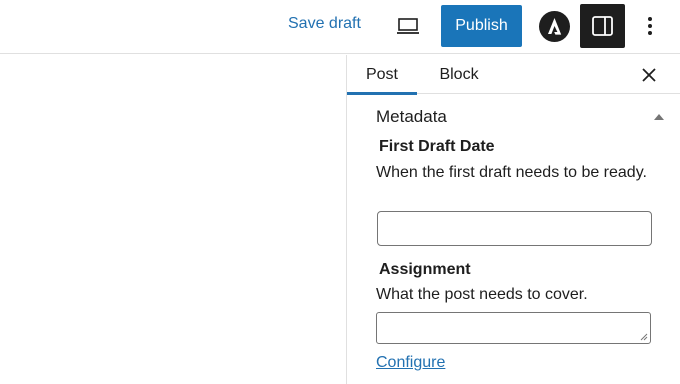 Image resolution: width=680 pixels, height=384 pixels. I want to click on save-draft-button: Save draft, so click(324, 24).